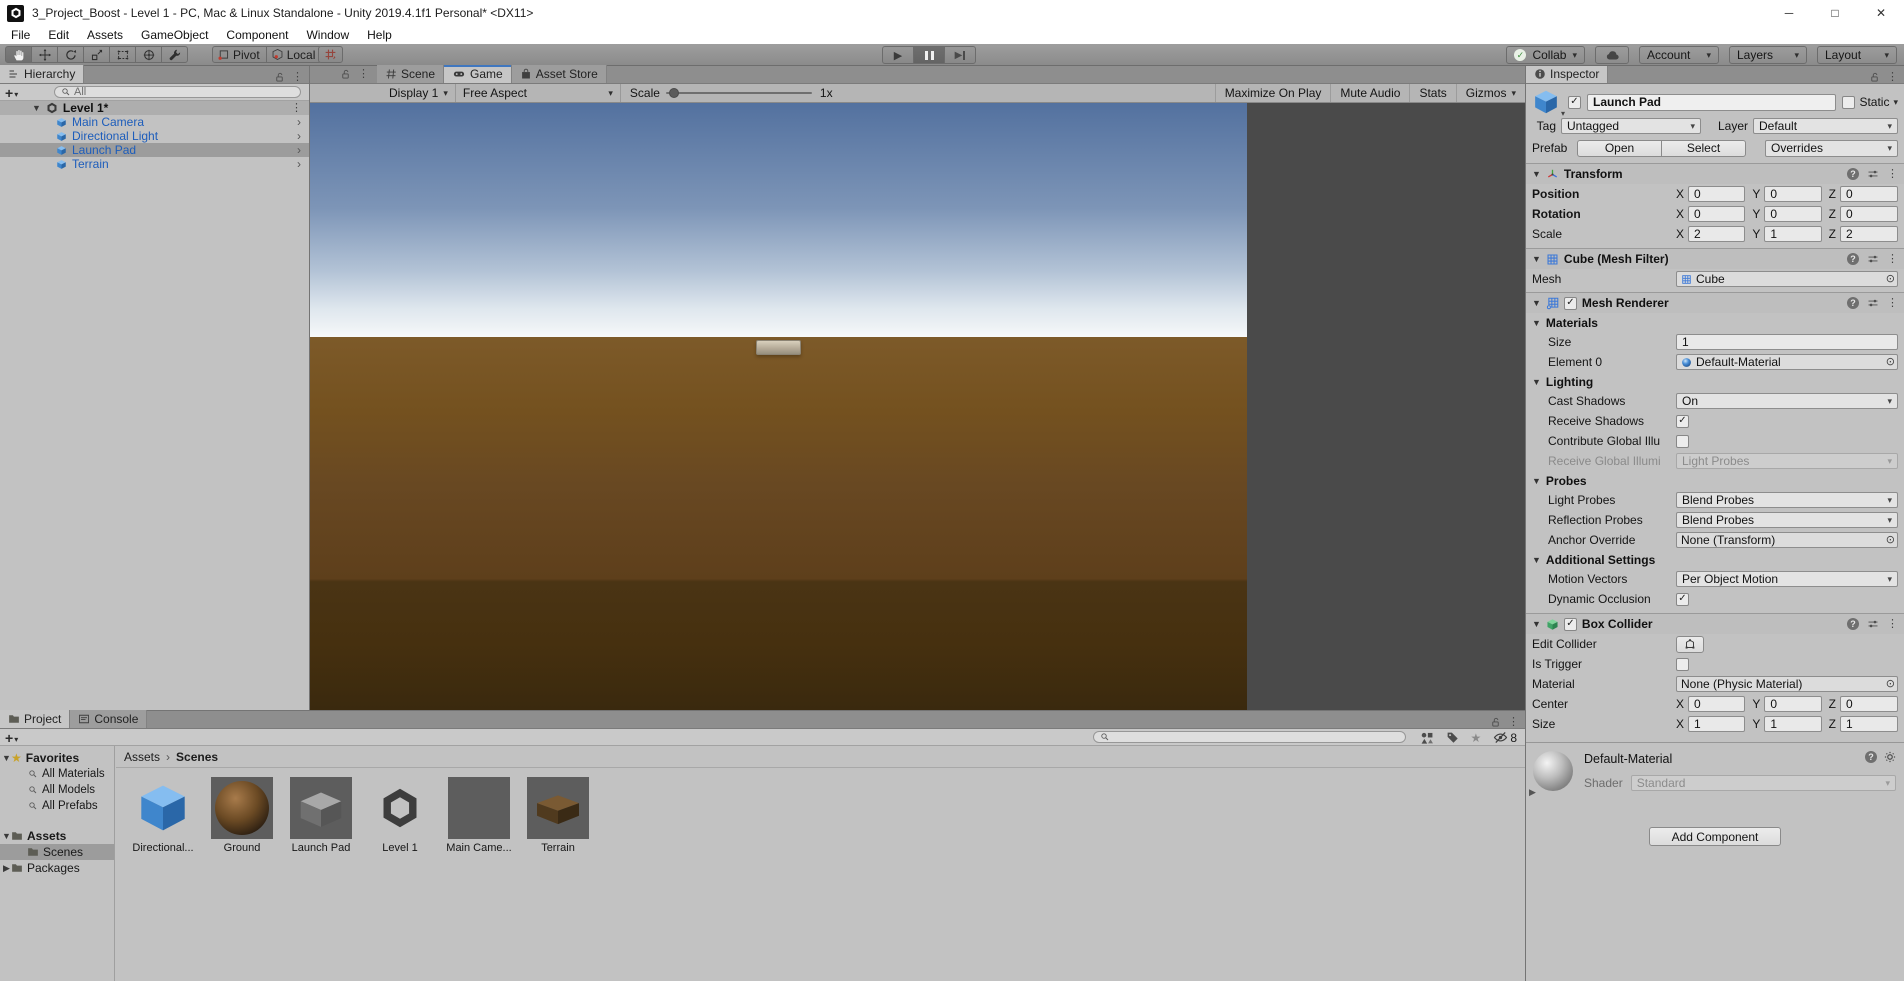  Describe the element at coordinates (57, 806) in the screenshot. I see `tree-all-prefabs: All Prefabs` at that location.